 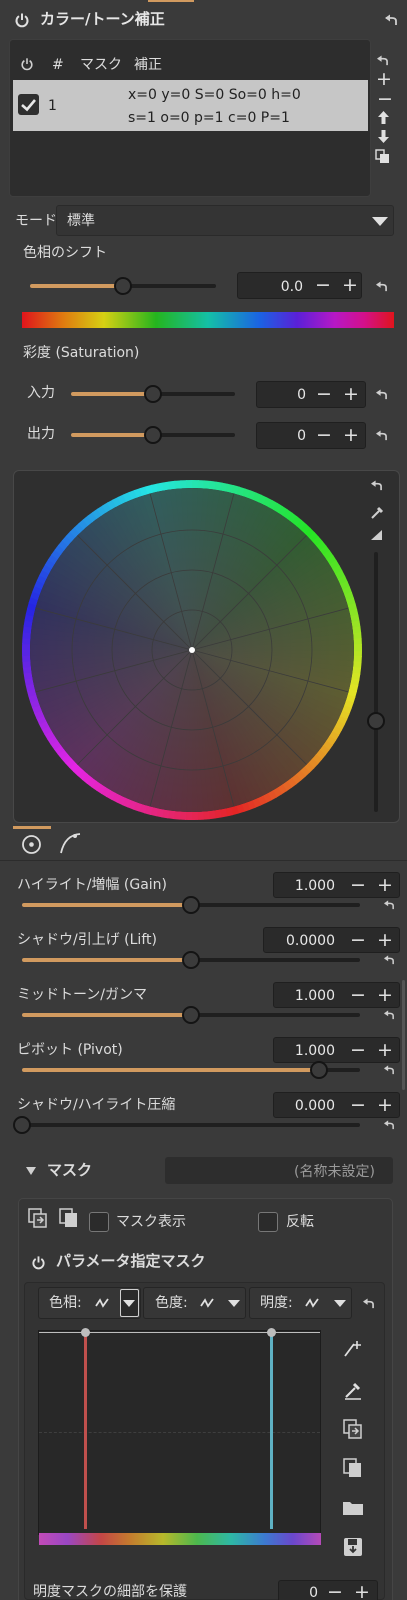 I want to click on protect-detail-label: 明度マスクの細部を保護, so click(x=110, y=1592).